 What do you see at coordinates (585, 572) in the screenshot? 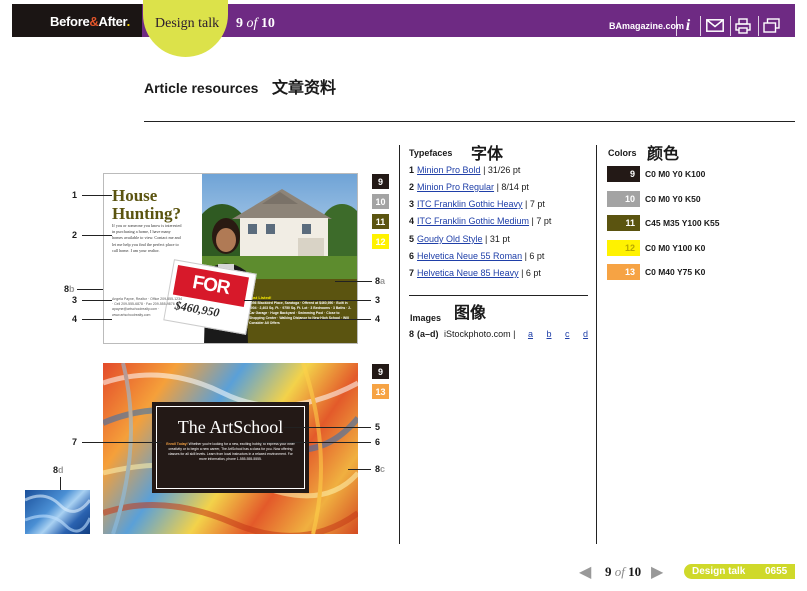
I see `prev-page-button: ◀` at bounding box center [585, 572].